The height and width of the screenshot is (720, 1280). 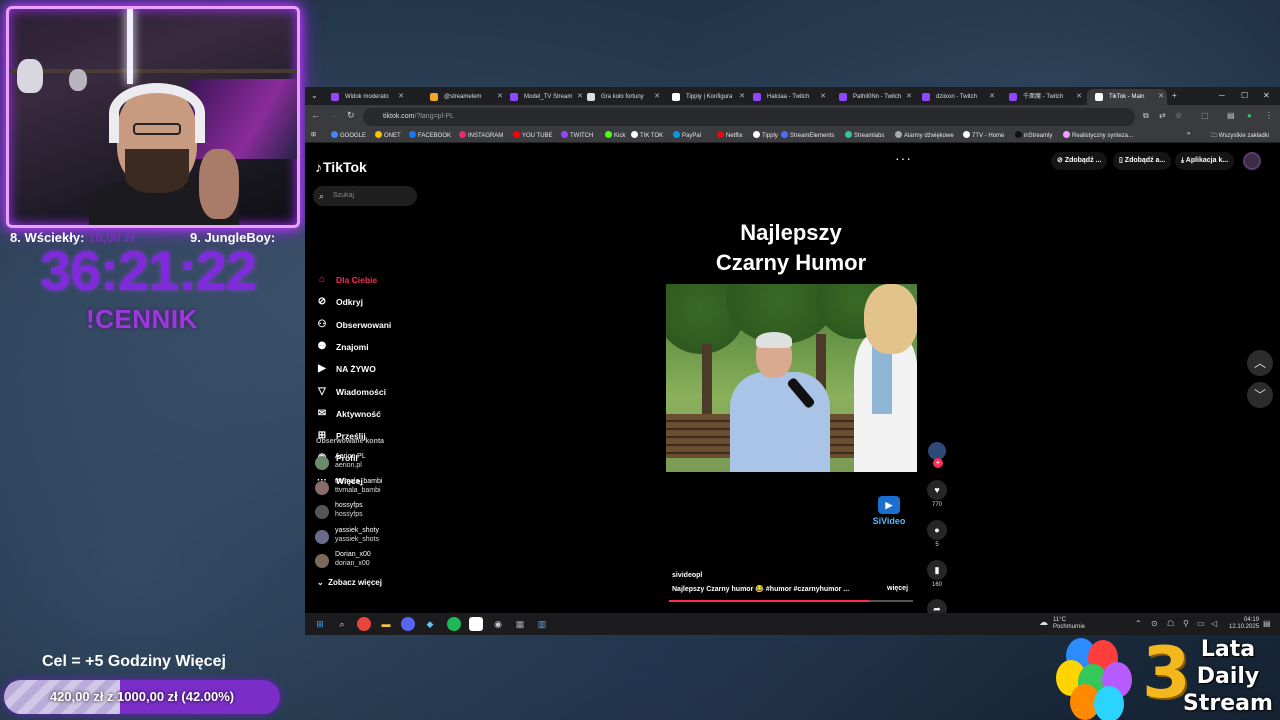 I want to click on bookmark-item: ONET, so click(x=388, y=135).